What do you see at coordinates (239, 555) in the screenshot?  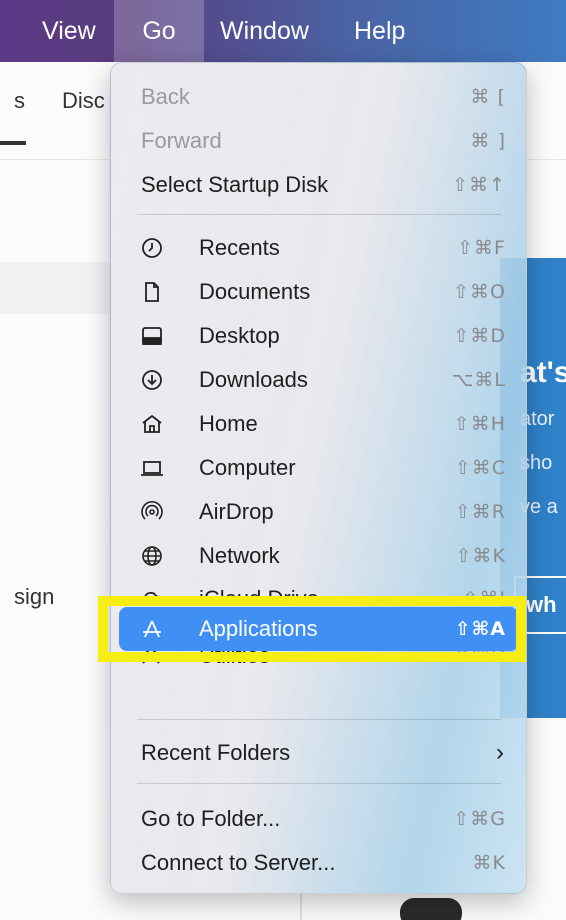 I see `menu-item-label: Network` at bounding box center [239, 555].